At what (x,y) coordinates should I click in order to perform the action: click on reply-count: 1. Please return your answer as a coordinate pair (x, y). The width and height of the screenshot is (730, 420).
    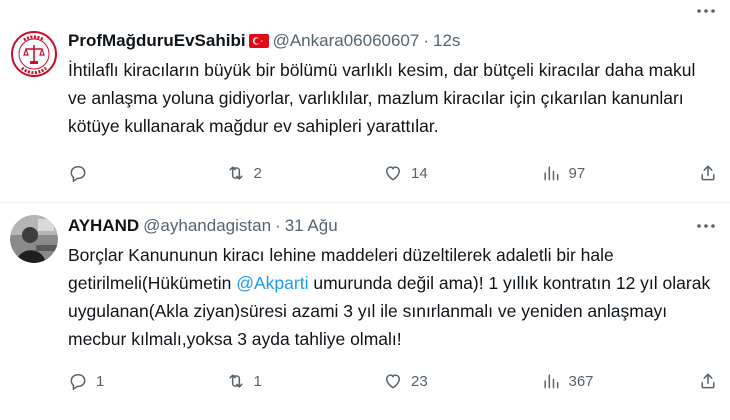
    Looking at the image, I should click on (100, 381).